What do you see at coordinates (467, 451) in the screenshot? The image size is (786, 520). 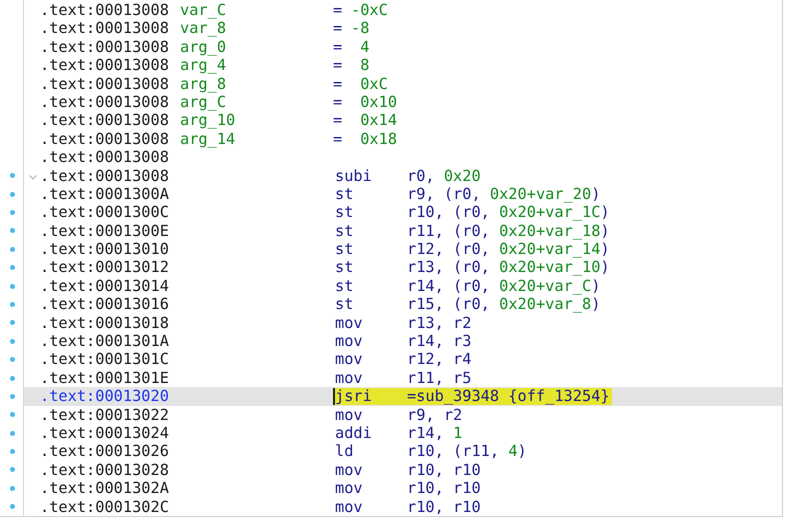 I see `instruction-operands: r10, (r11, 4)` at bounding box center [467, 451].